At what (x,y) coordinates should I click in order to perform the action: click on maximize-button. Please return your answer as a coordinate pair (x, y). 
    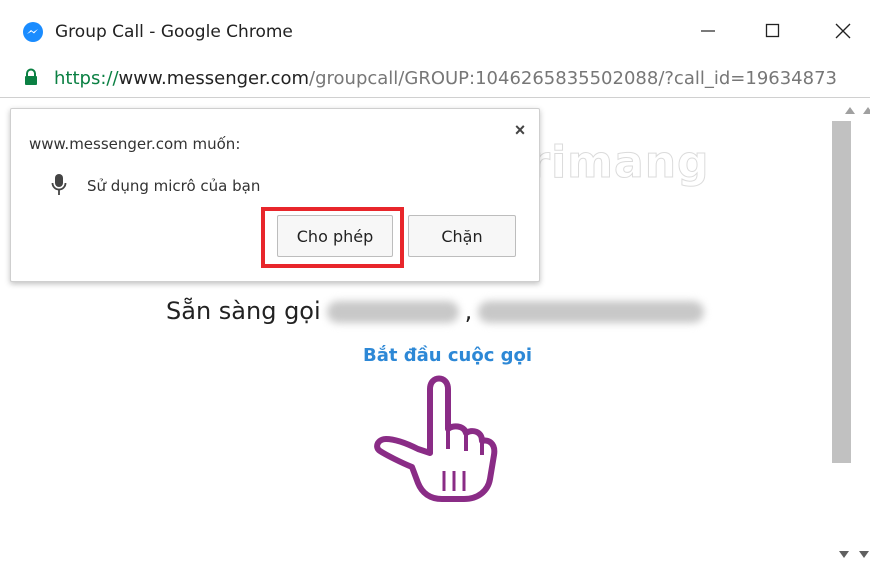
    Looking at the image, I should click on (773, 31).